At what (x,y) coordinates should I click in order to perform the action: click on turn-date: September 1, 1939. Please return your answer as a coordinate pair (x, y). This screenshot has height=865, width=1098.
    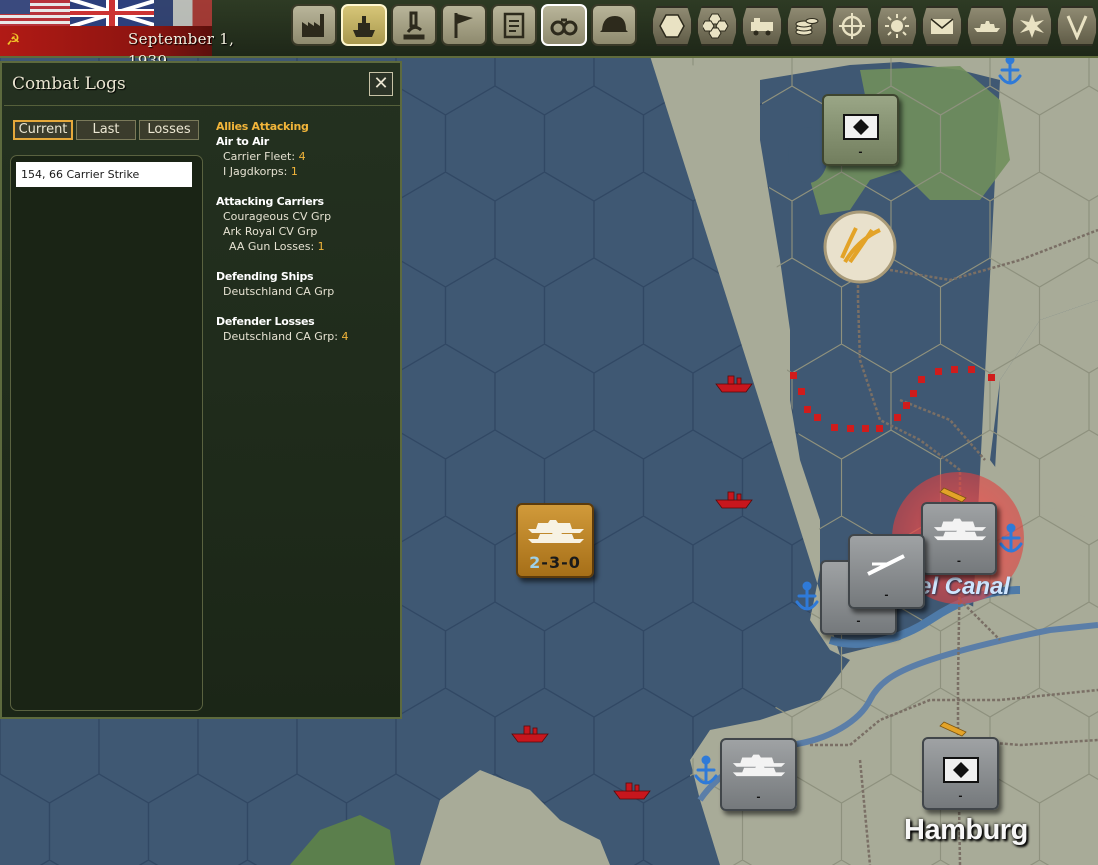
    Looking at the image, I should click on (181, 50).